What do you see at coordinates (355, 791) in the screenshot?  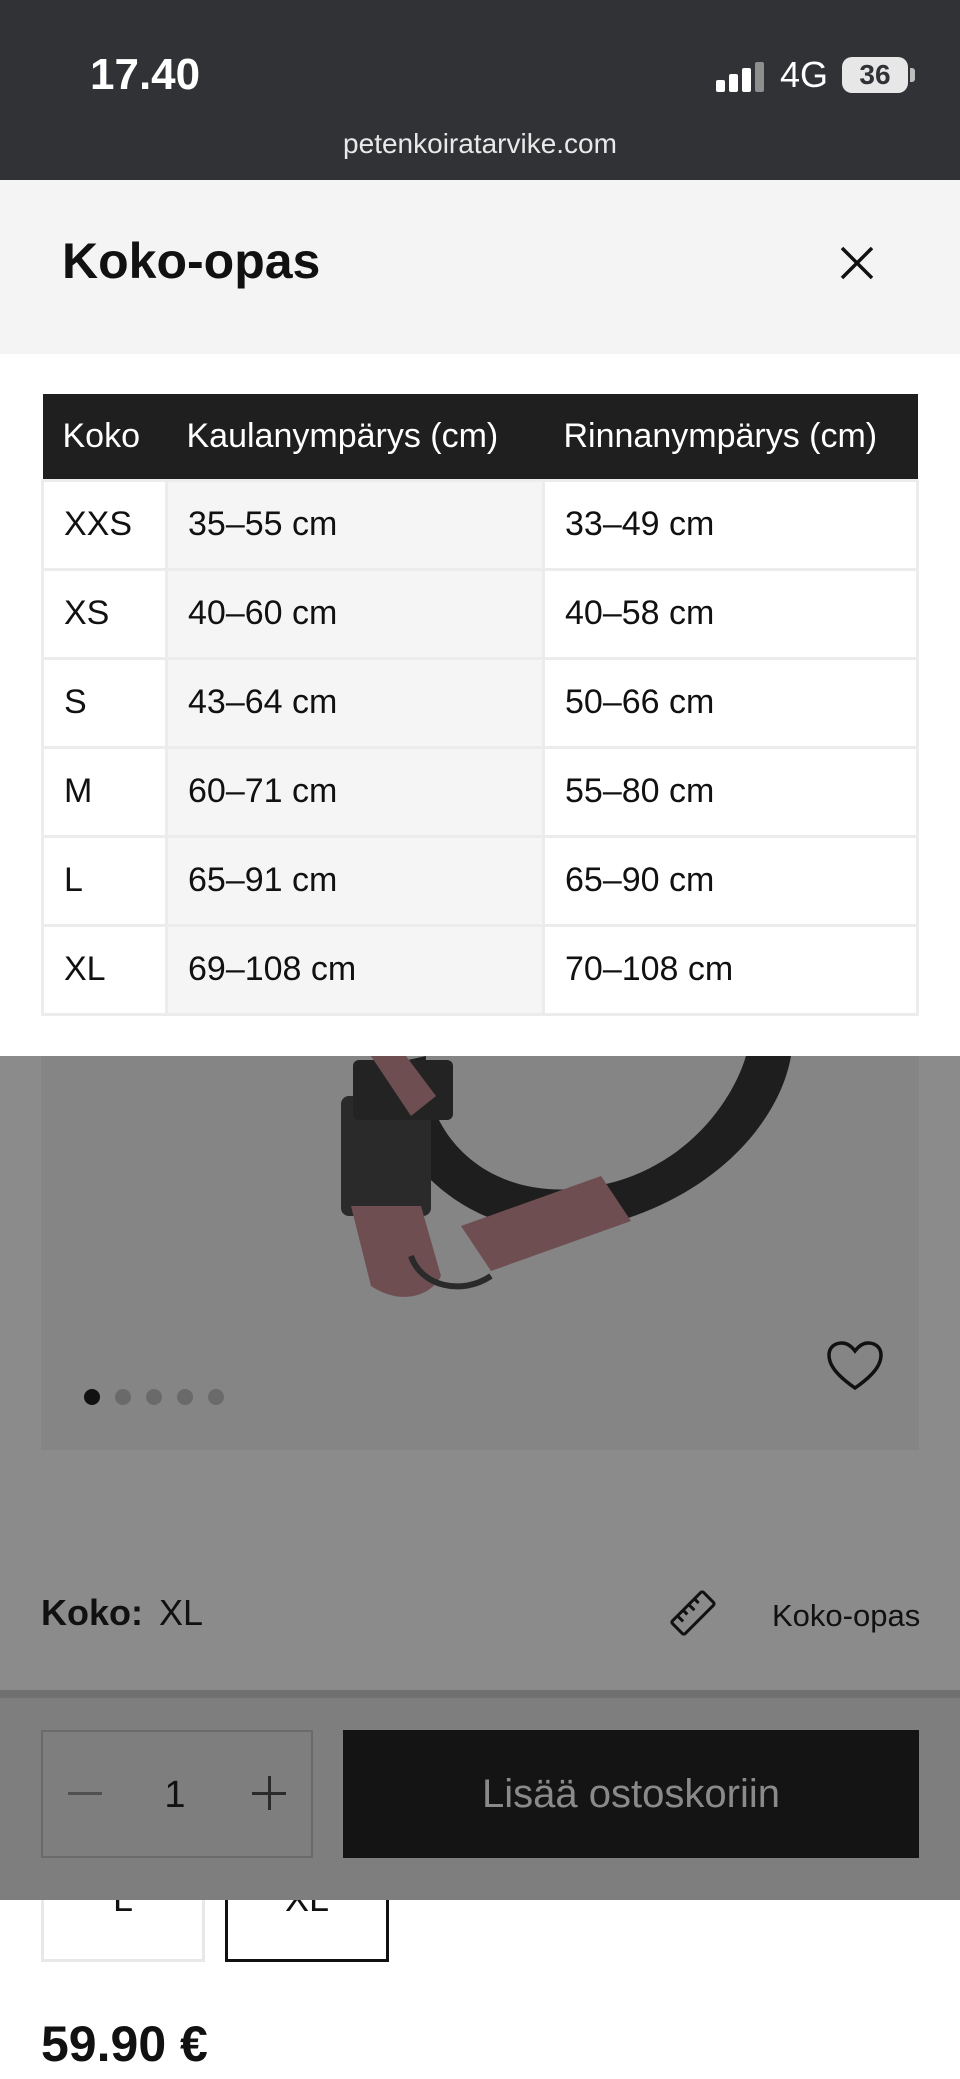 I see `cell-neck: 60–71 cm` at bounding box center [355, 791].